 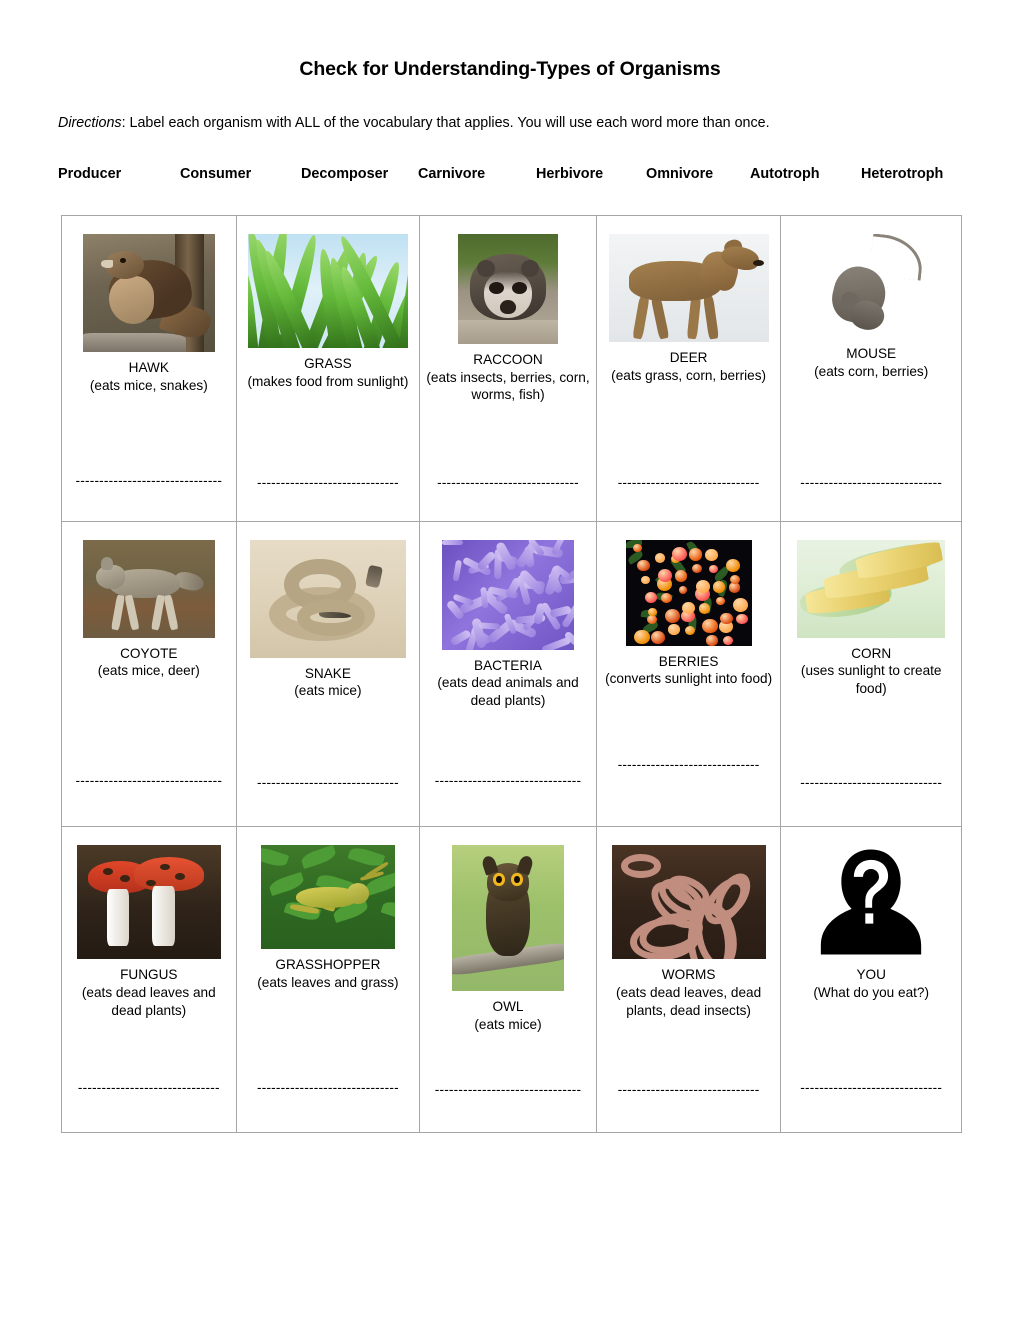 What do you see at coordinates (328, 965) in the screenshot?
I see `organism-name: GRASSHOPPER` at bounding box center [328, 965].